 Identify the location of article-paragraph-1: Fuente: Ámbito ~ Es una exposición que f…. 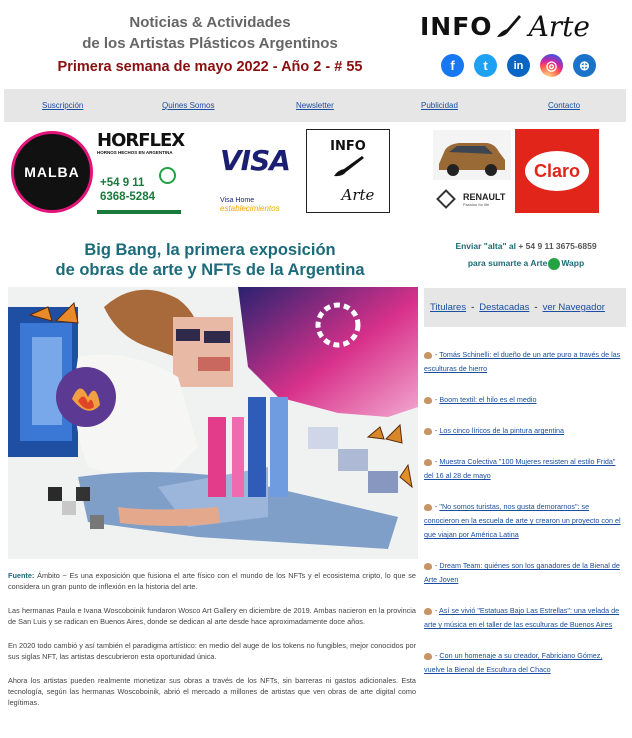
(212, 581).